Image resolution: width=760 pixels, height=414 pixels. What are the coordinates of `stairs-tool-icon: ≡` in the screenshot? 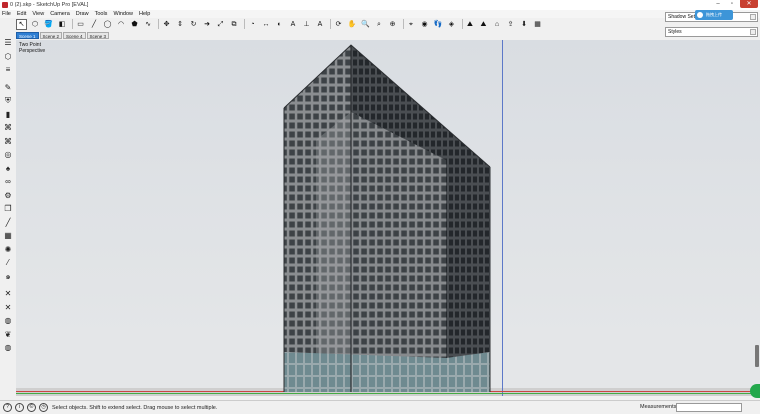 It's located at (8, 70).